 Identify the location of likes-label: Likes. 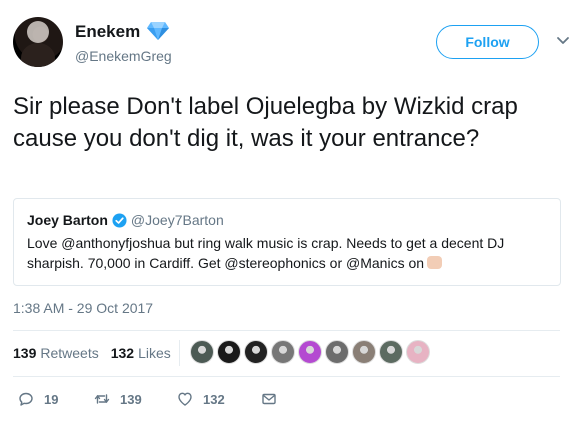
(154, 353).